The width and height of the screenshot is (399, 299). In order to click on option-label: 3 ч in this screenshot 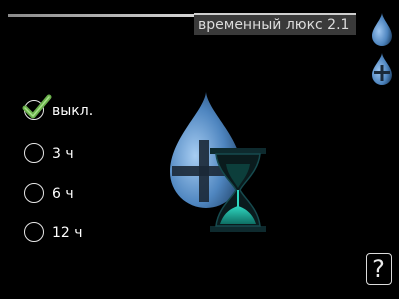, I will do `click(63, 154)`.